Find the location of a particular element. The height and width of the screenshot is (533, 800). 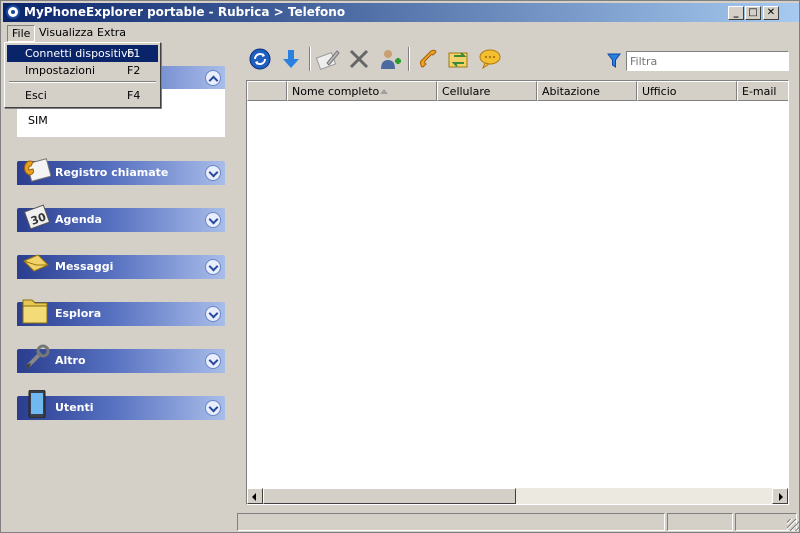

column-header-email: E-mail is located at coordinates (762, 91).